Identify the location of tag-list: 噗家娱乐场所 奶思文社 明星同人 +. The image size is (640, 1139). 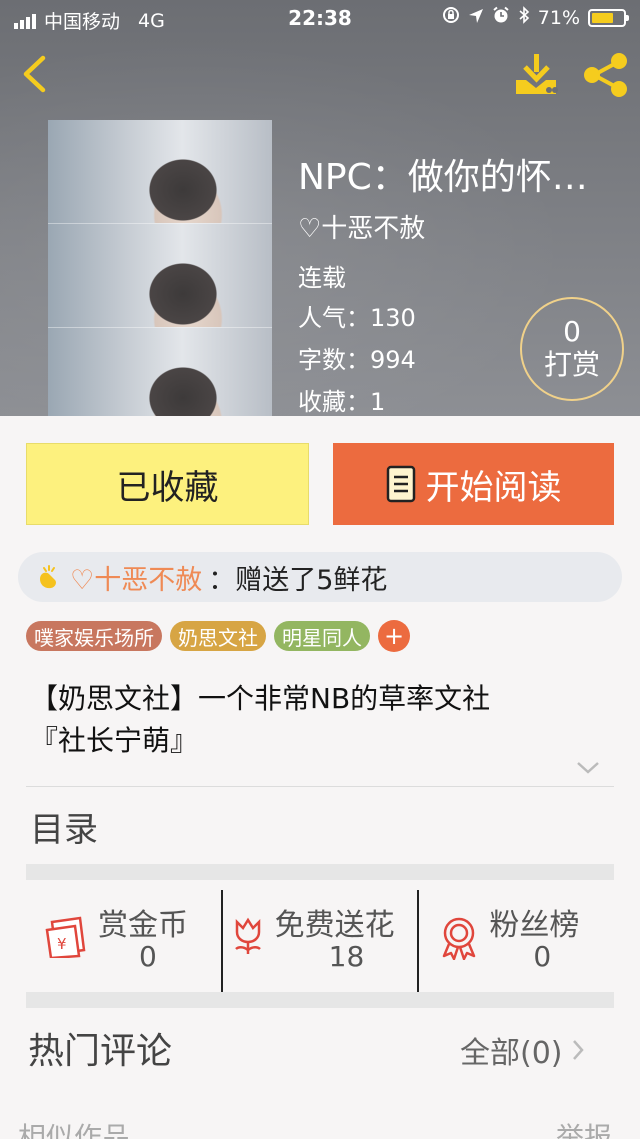
(218, 636).